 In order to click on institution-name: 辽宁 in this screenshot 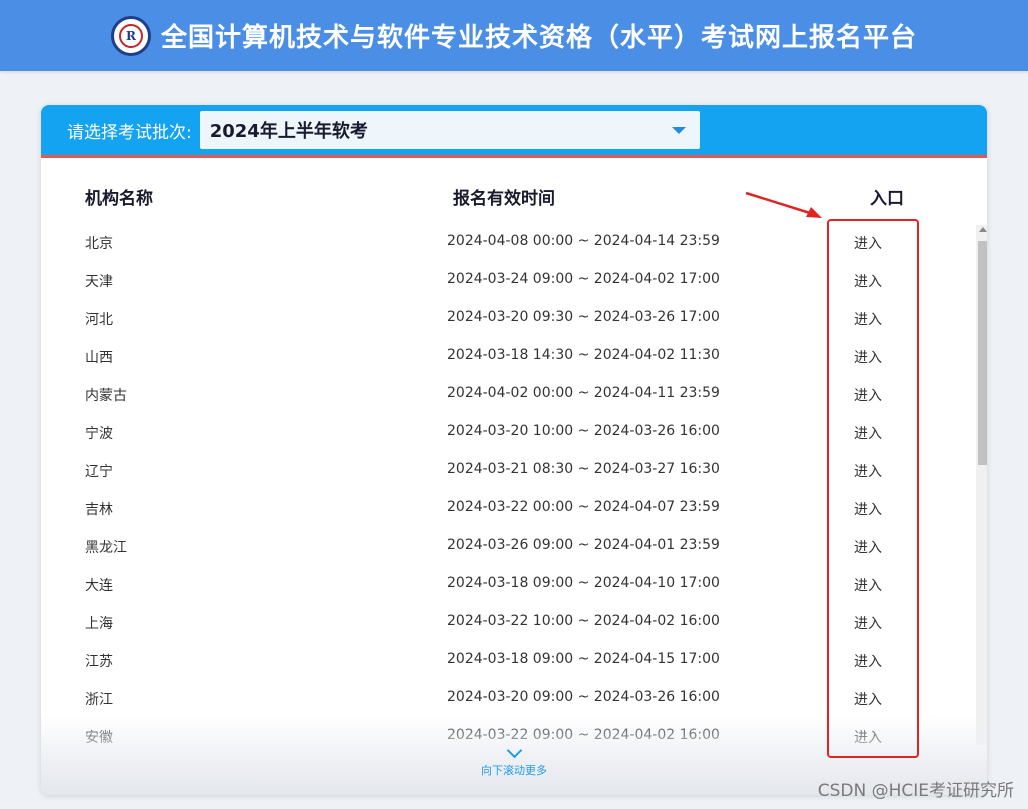, I will do `click(99, 472)`.